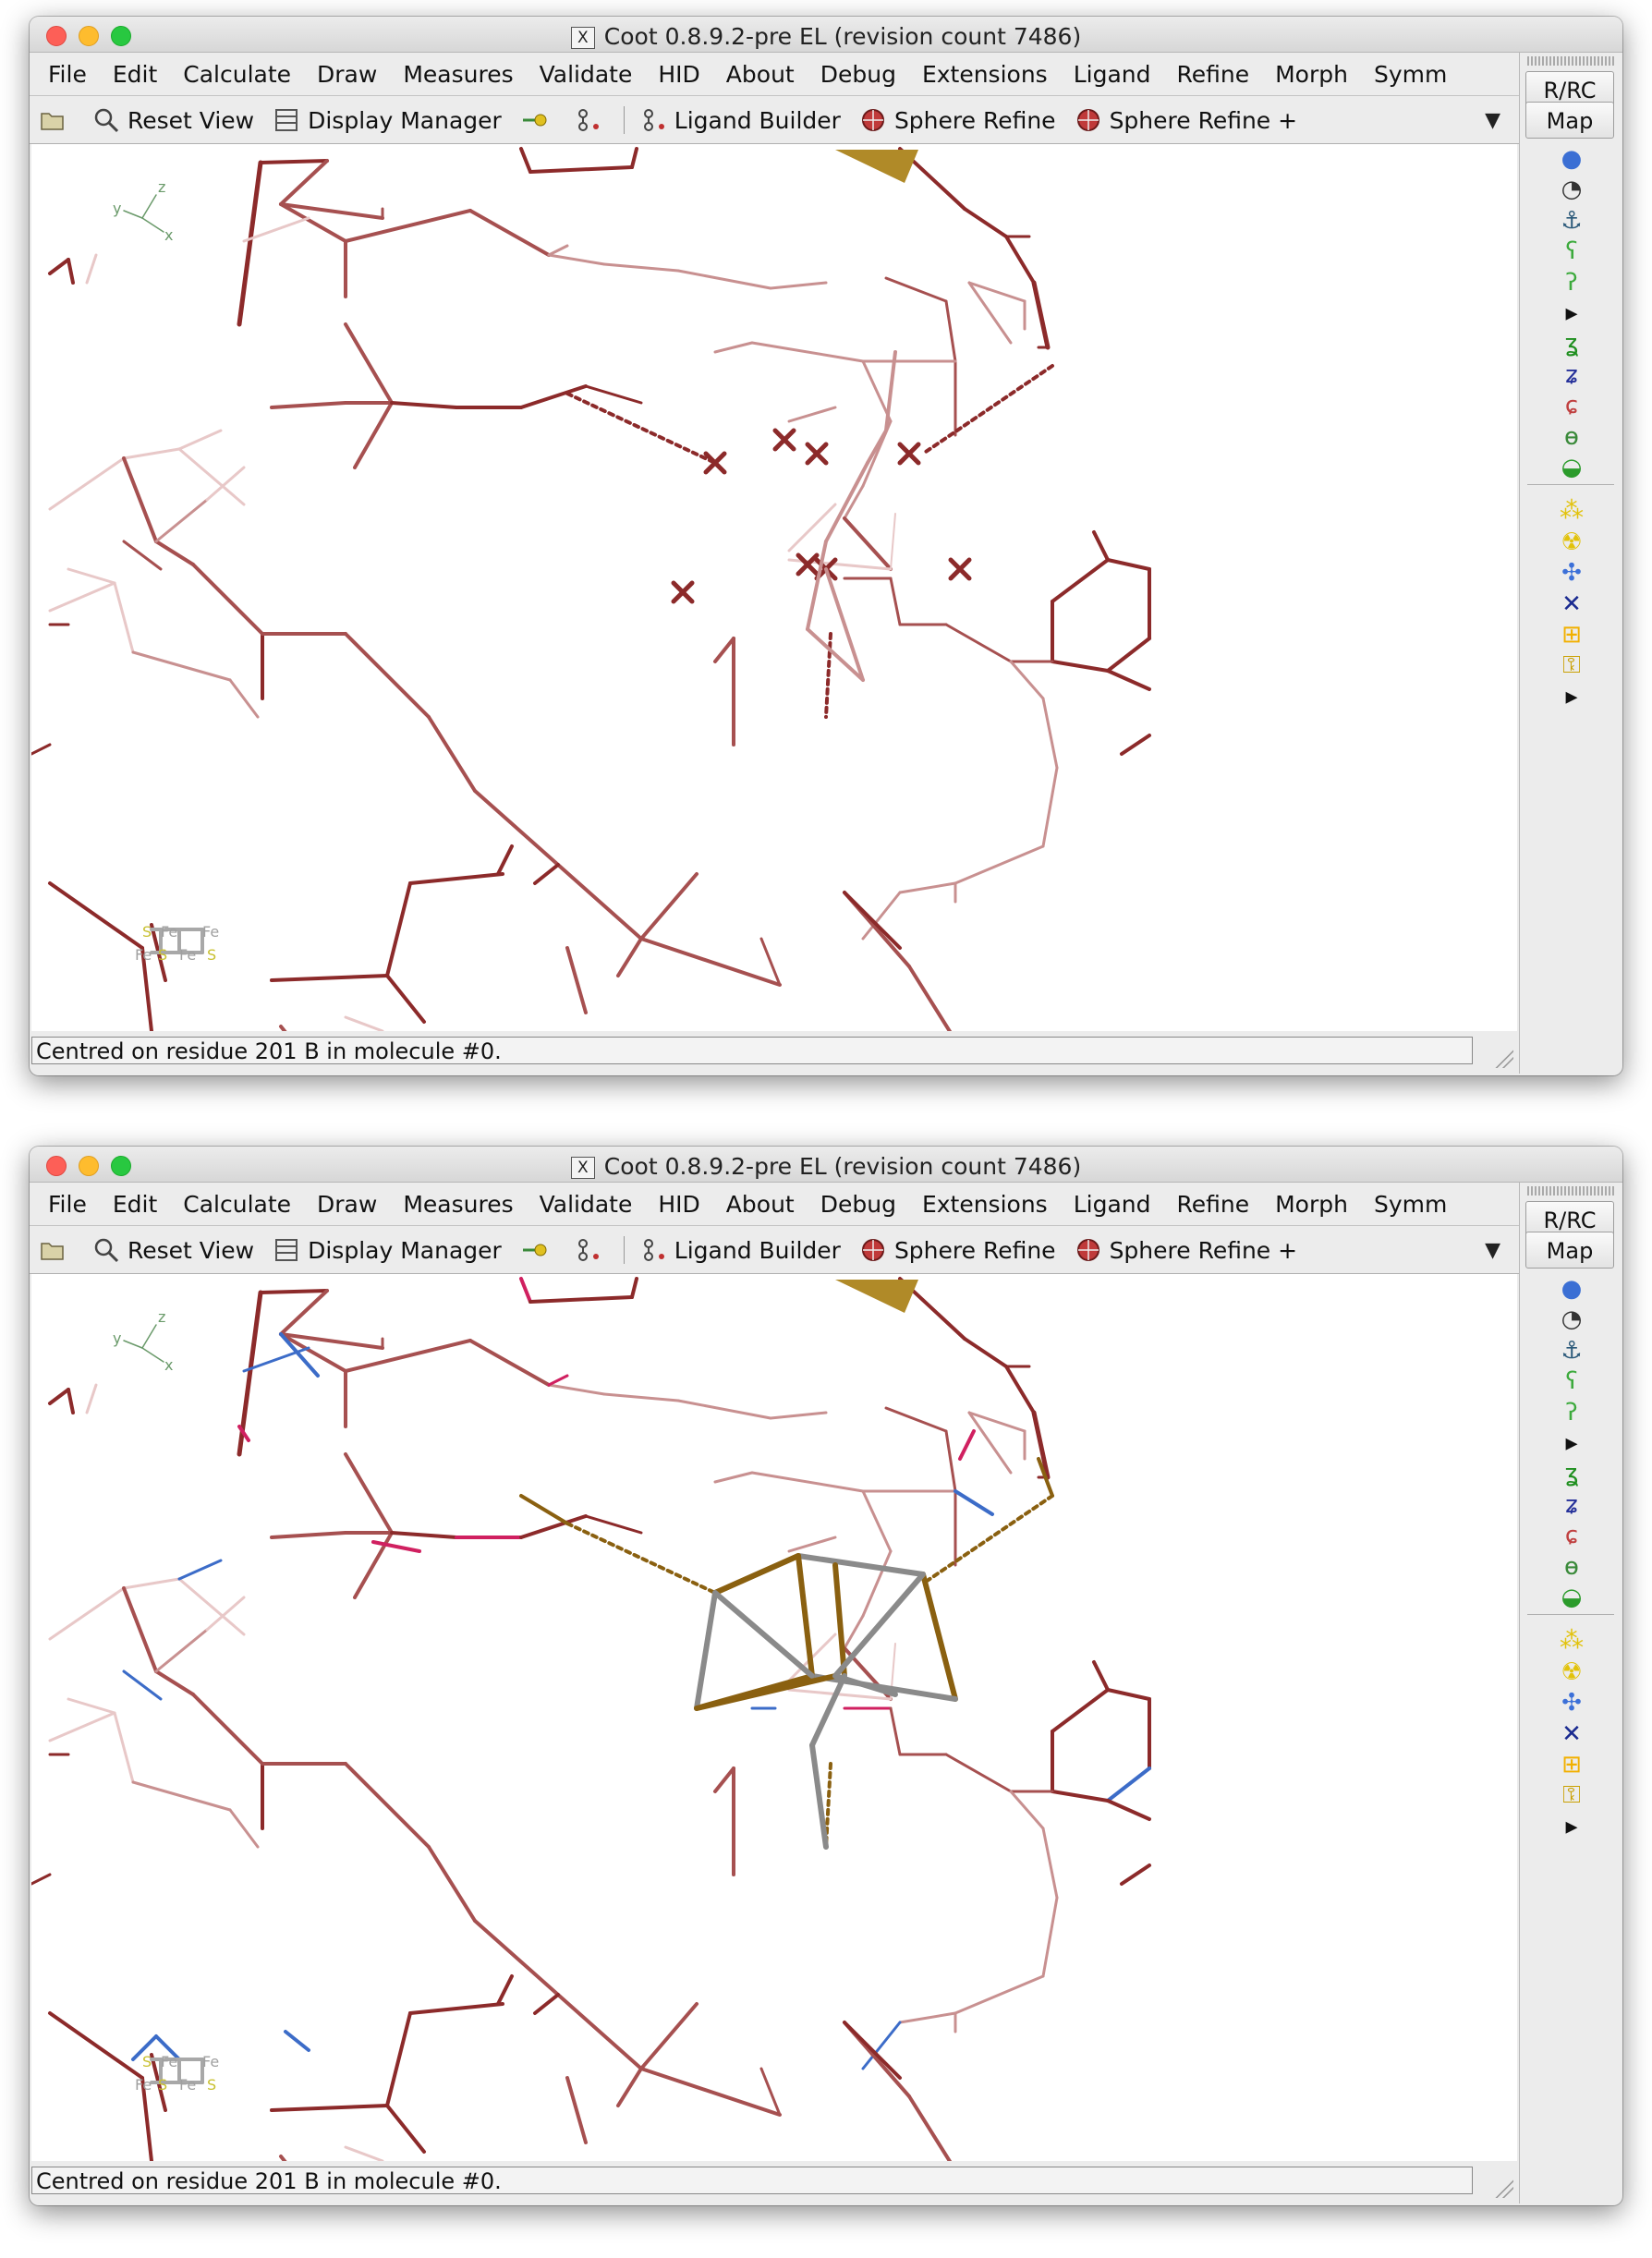  What do you see at coordinates (974, 1250) in the screenshot?
I see `sphere-refine-label: Sphere Refine` at bounding box center [974, 1250].